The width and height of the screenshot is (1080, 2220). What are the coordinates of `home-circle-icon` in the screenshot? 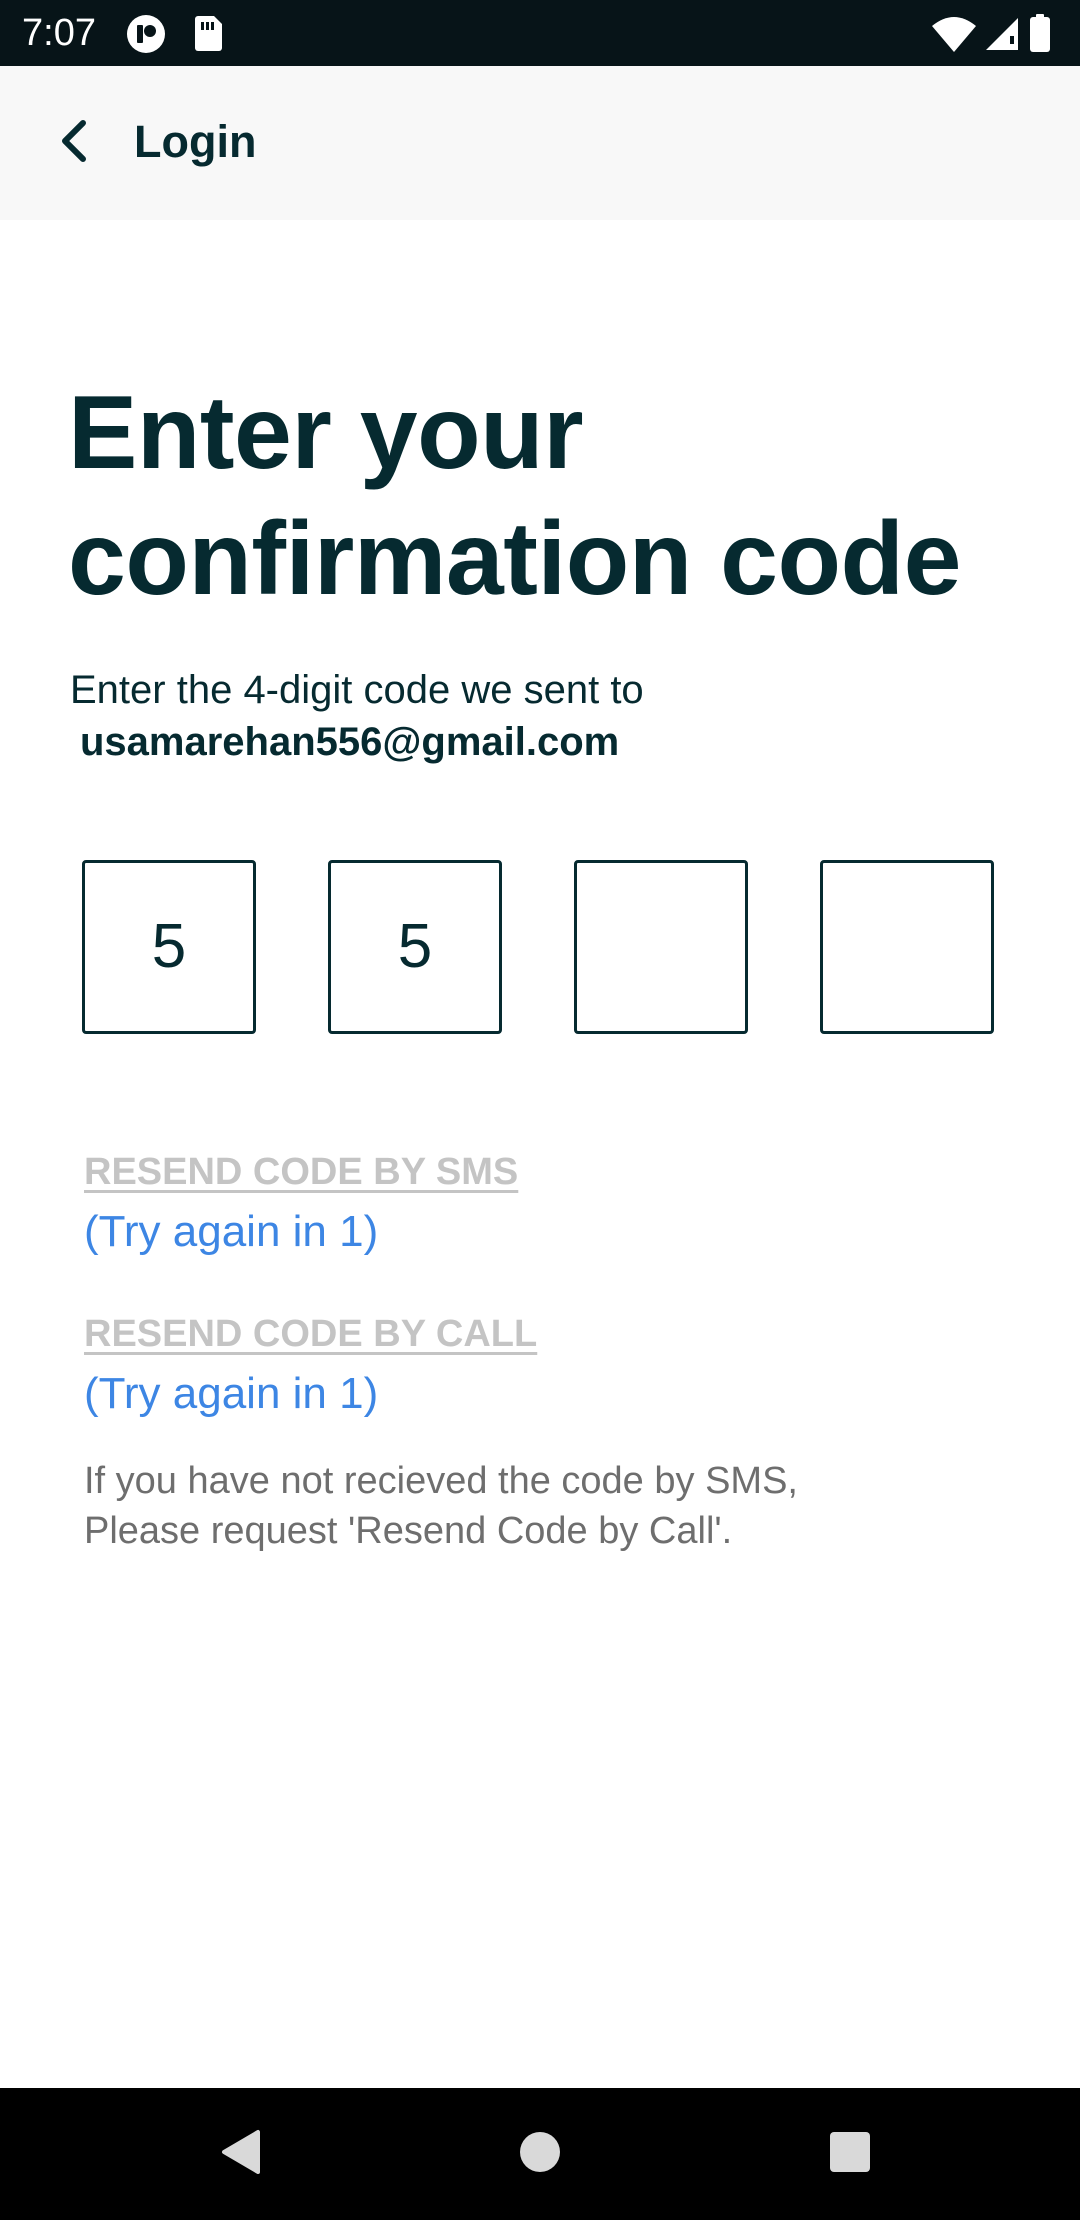 It's located at (540, 2154).